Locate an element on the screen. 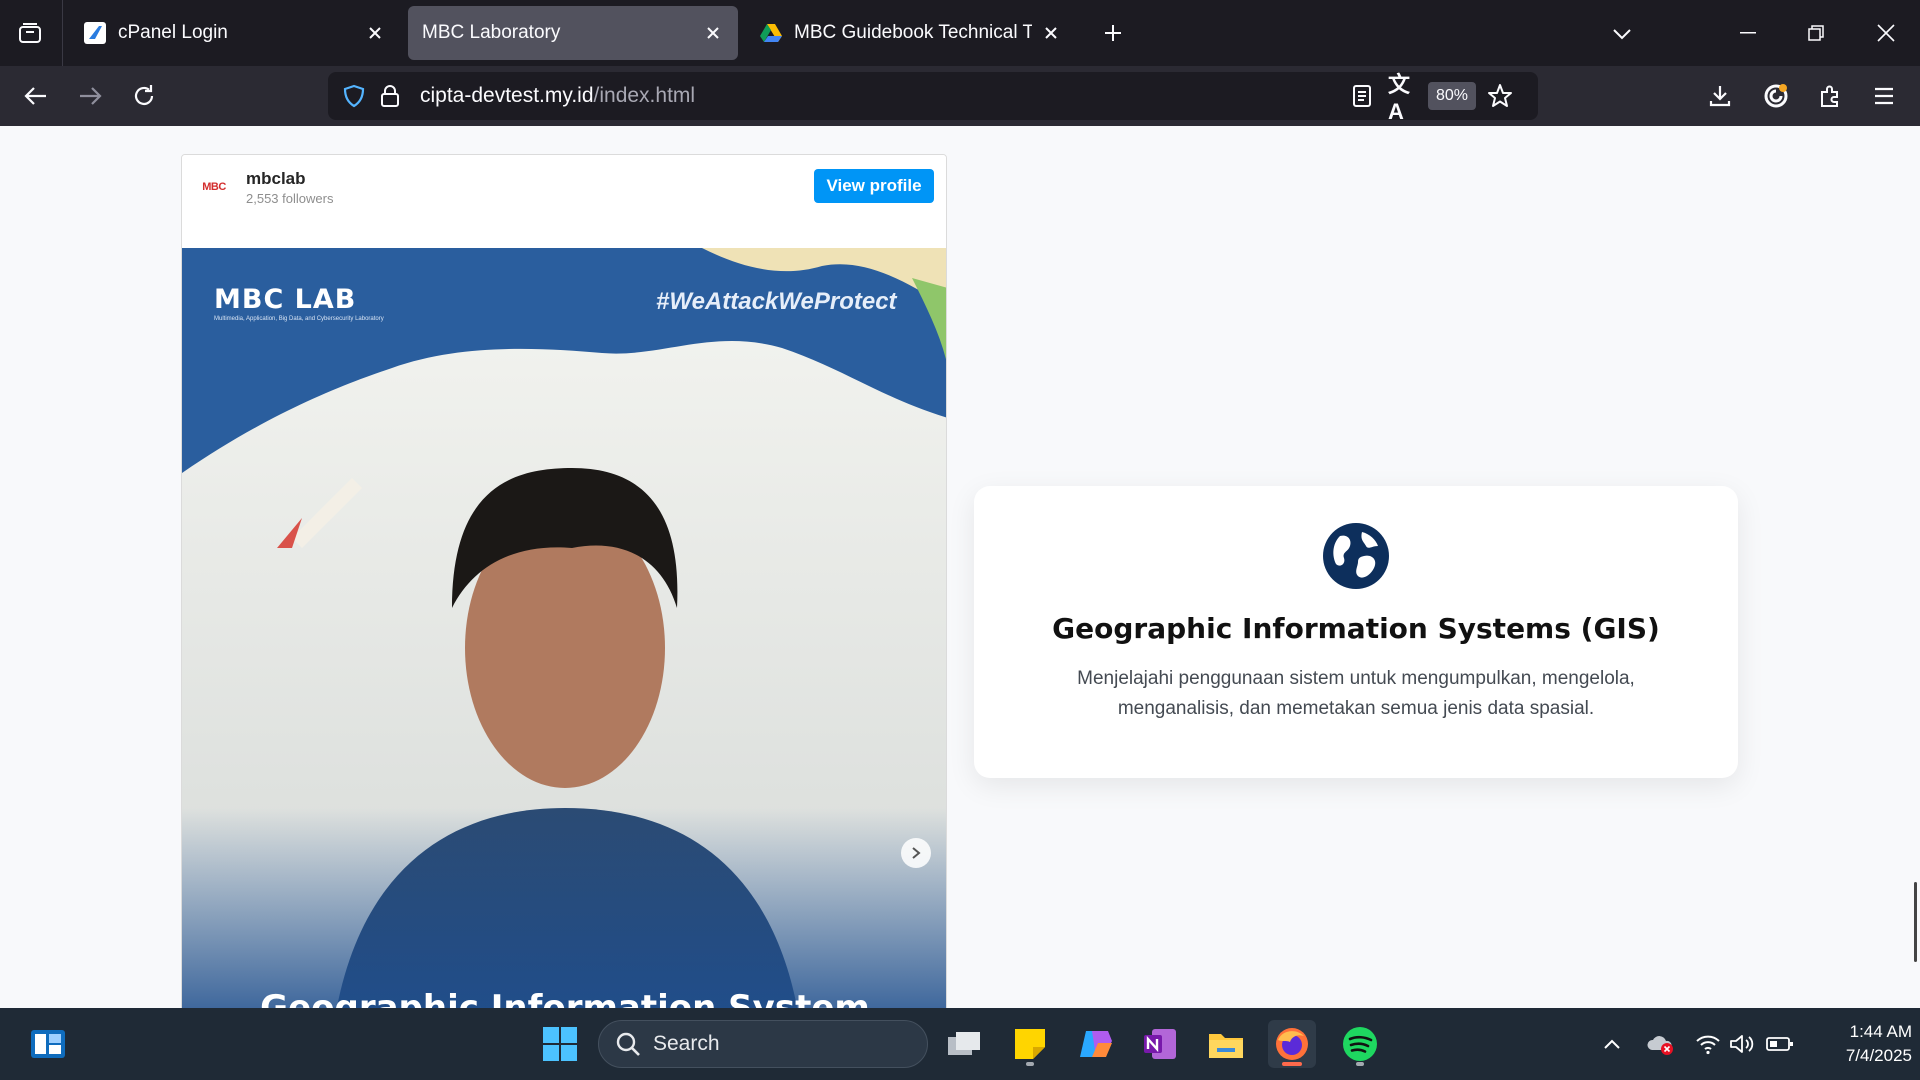  firefox-account-icon is located at coordinates (1776, 96).